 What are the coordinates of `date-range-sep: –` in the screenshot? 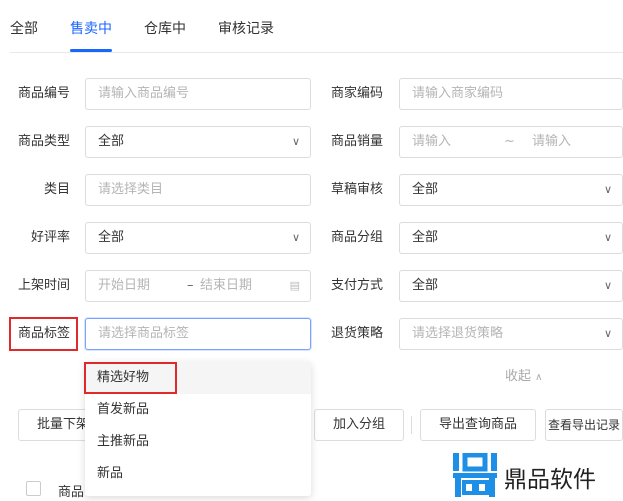 It's located at (190, 285).